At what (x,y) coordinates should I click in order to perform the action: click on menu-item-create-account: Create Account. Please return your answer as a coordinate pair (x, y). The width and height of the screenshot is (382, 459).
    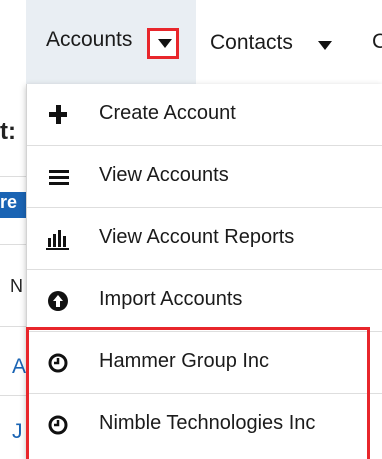
    Looking at the image, I should click on (204, 115).